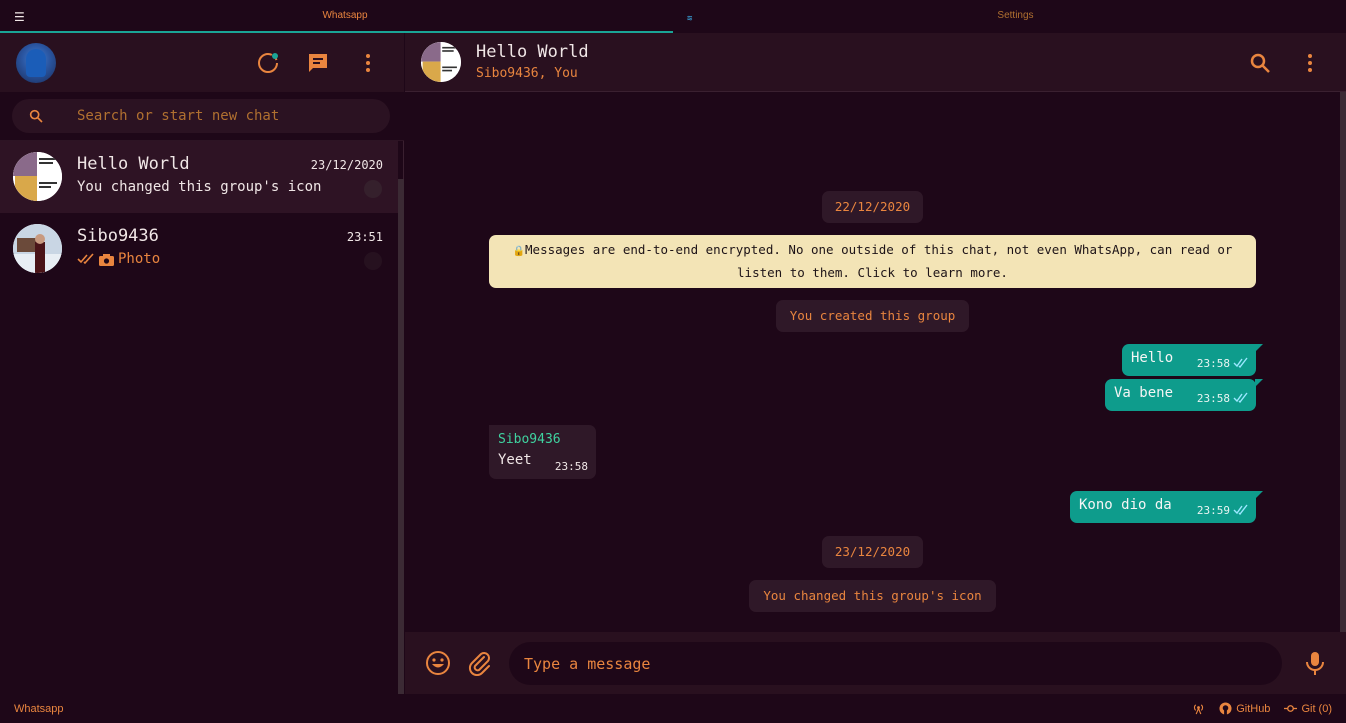  Describe the element at coordinates (872, 207) in the screenshot. I see `date-separator: 22/12/2020` at that location.